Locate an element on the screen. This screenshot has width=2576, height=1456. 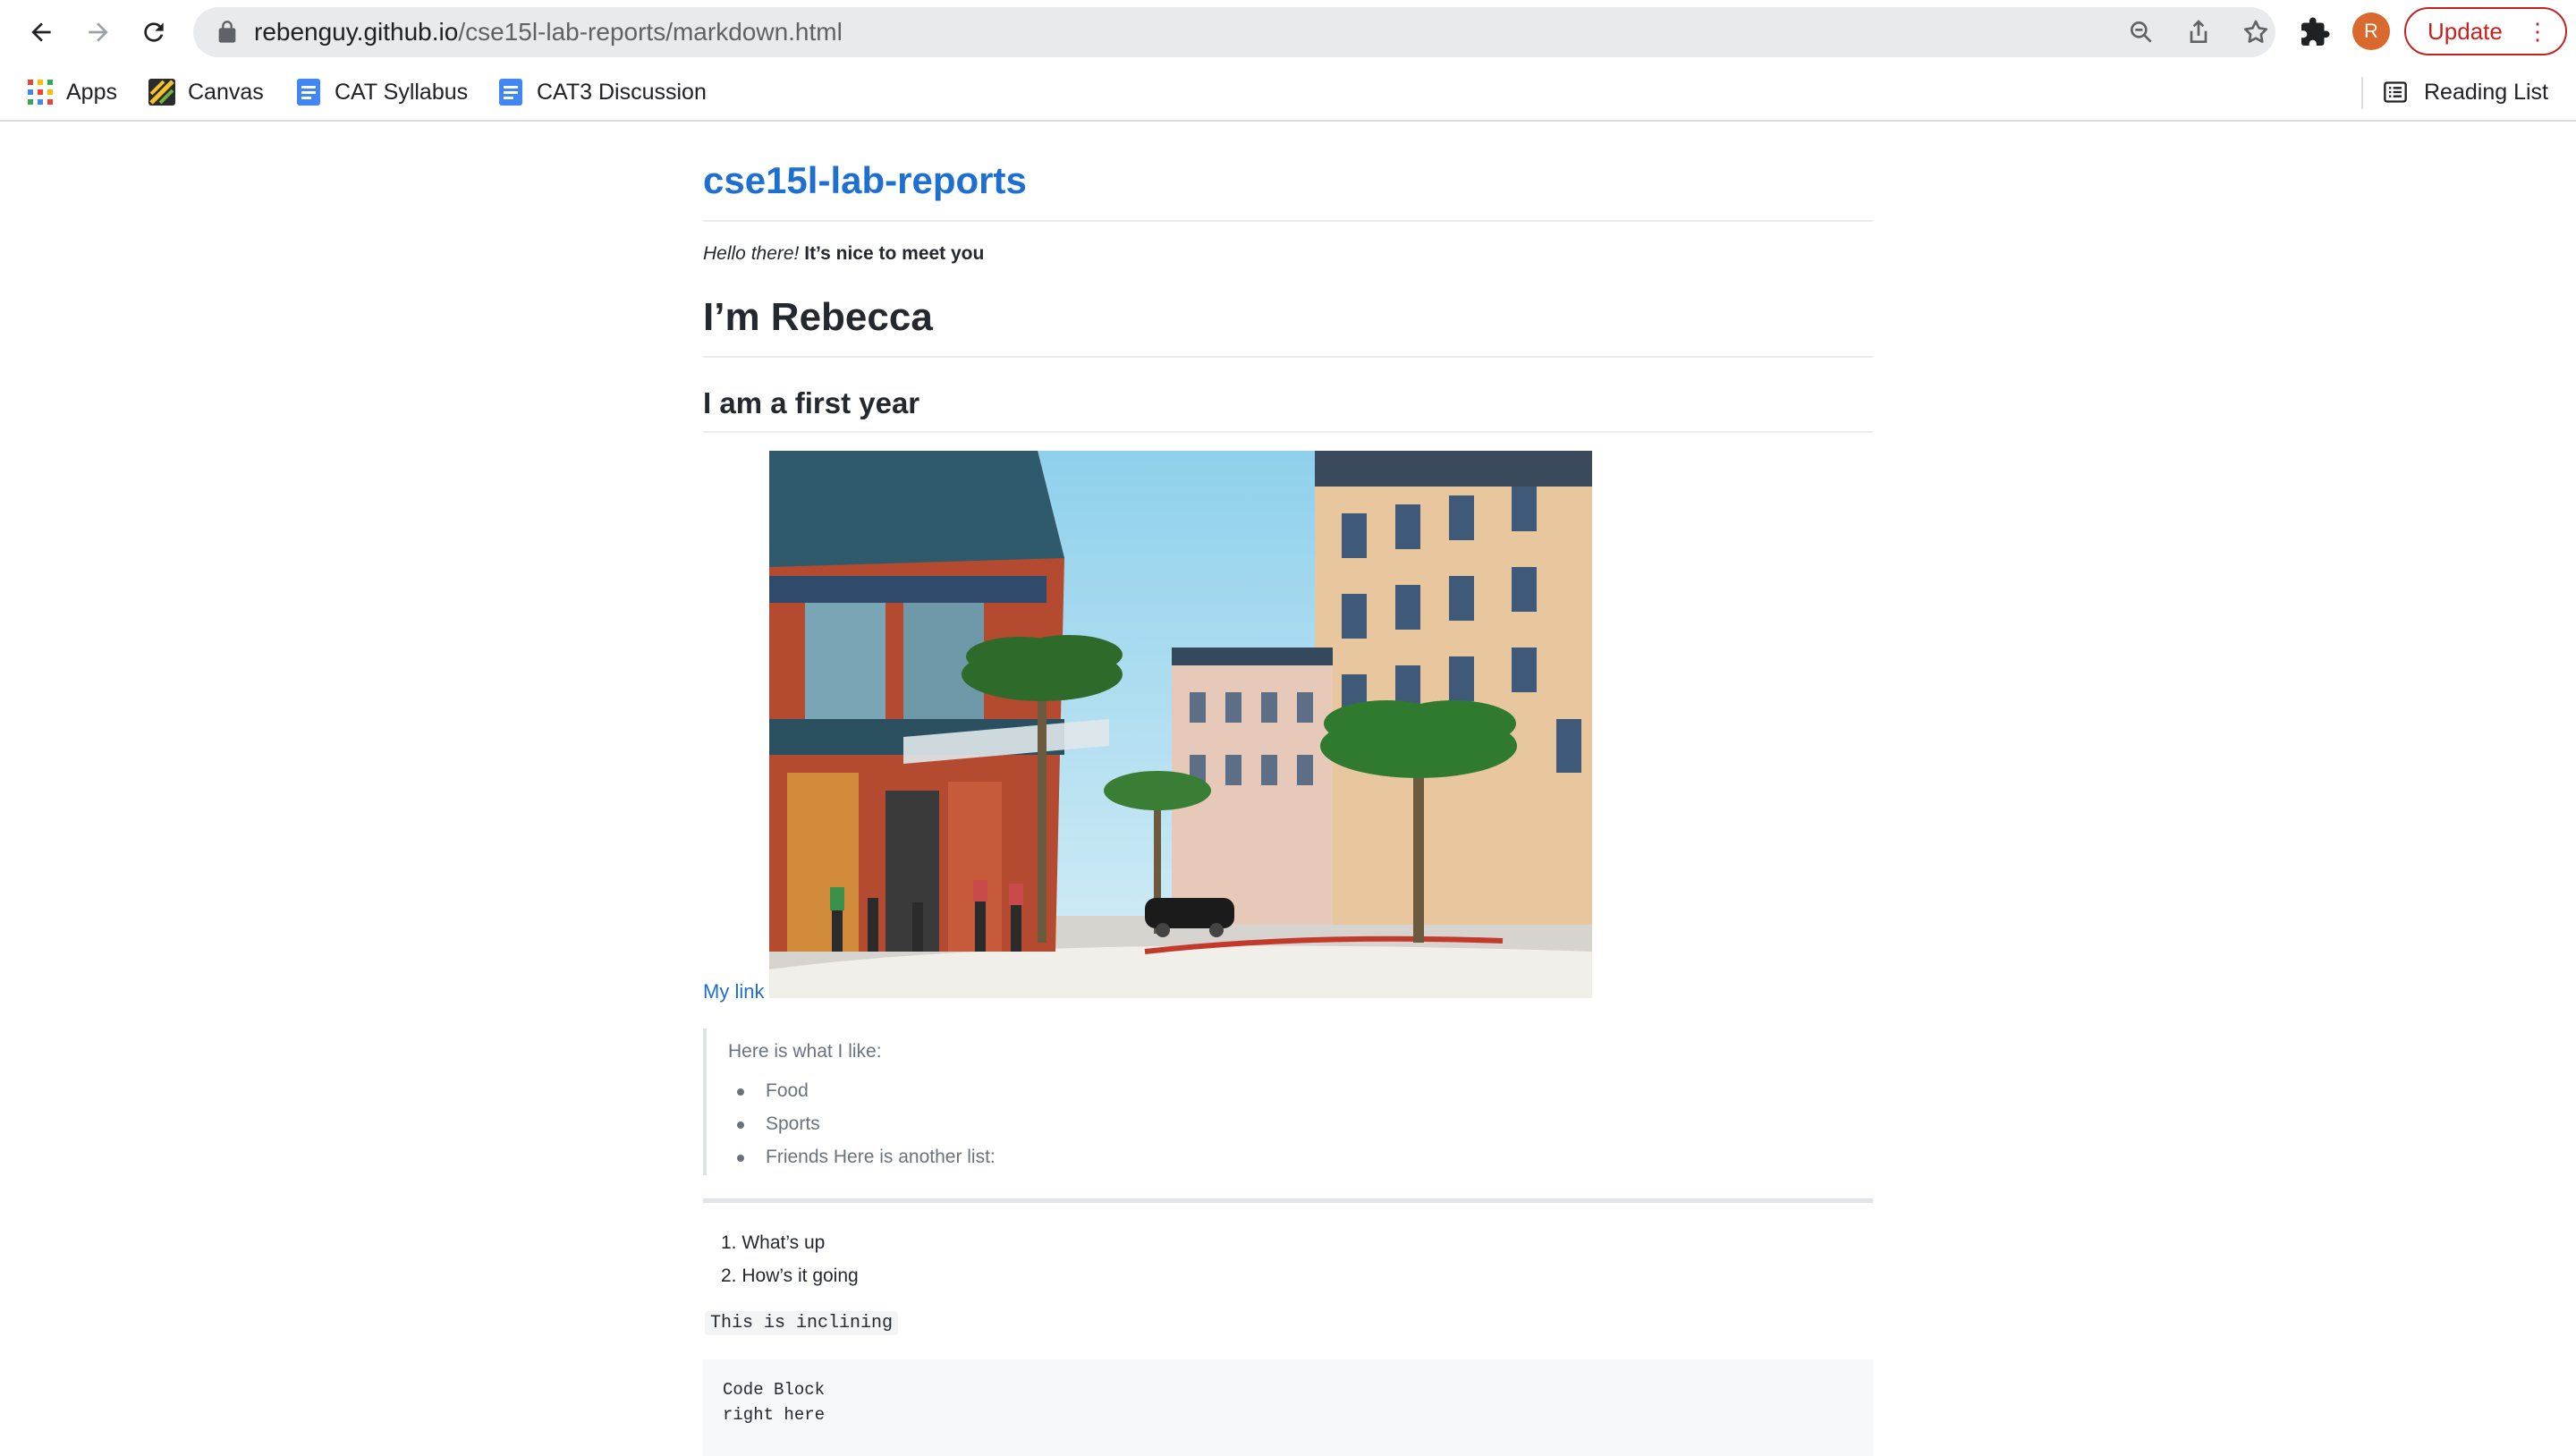
bookmark-canvas: Canvas is located at coordinates (206, 92).